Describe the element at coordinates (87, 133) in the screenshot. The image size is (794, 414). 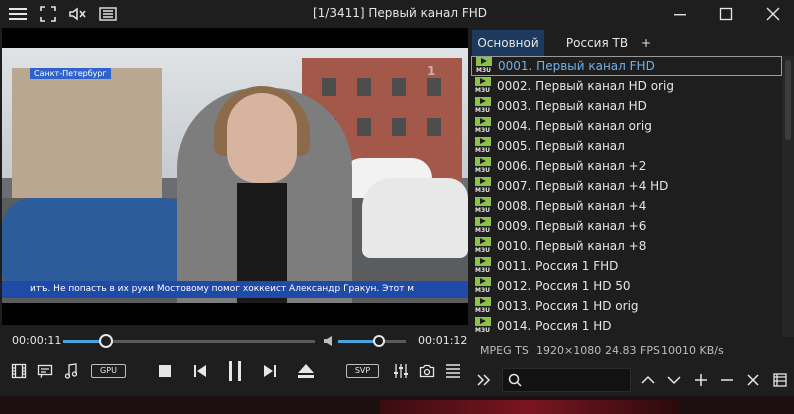
I see `video-building-left` at that location.